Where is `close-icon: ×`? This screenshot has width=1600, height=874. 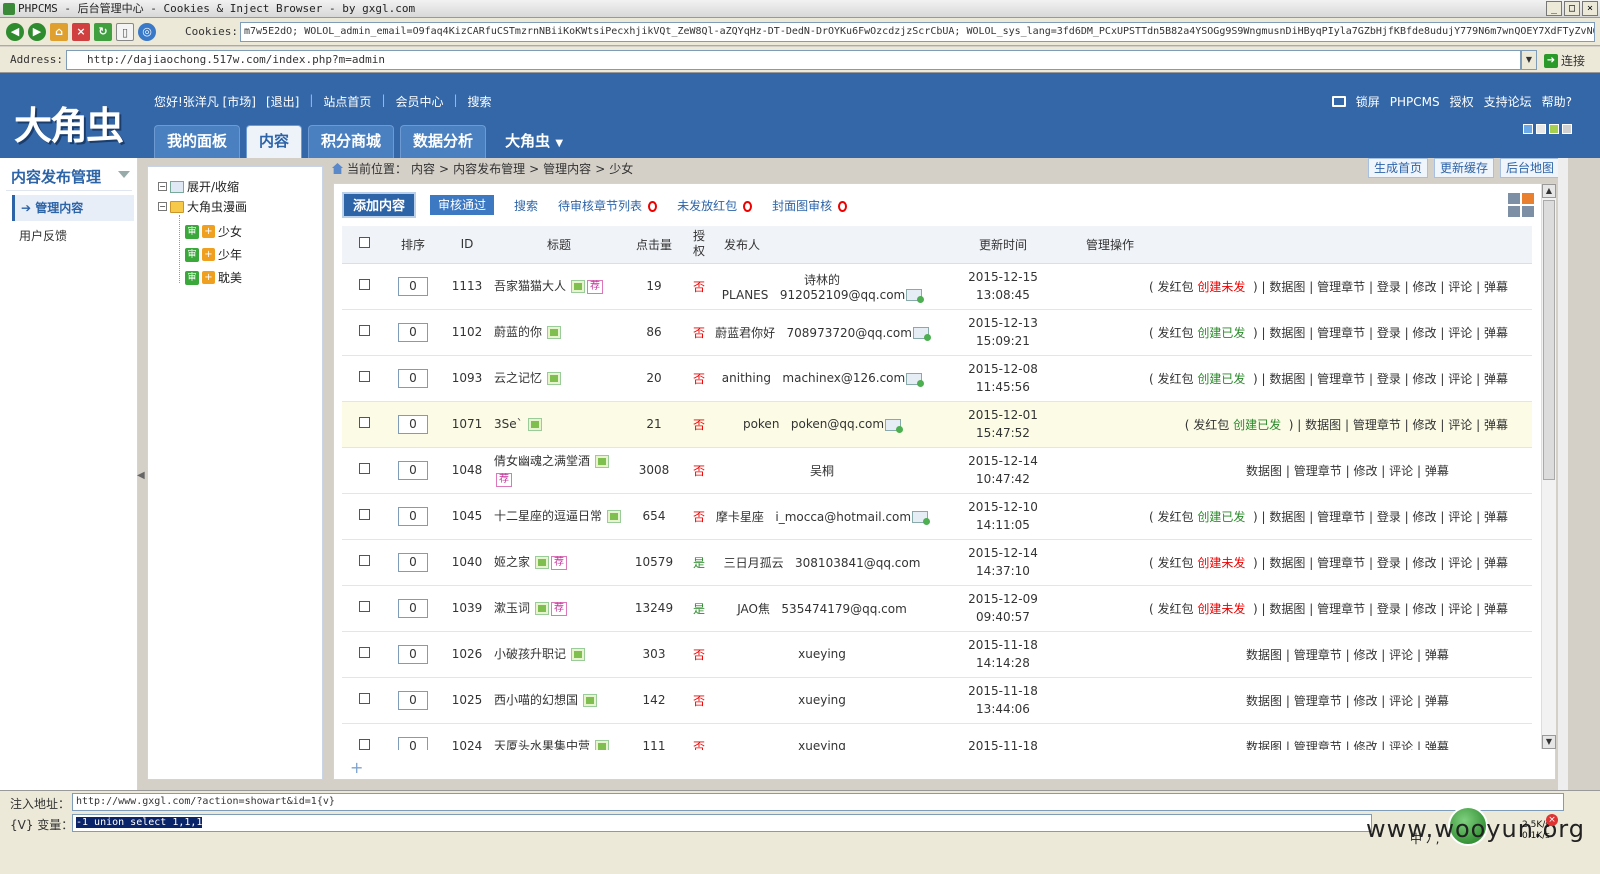
close-icon: × is located at coordinates (1552, 820).